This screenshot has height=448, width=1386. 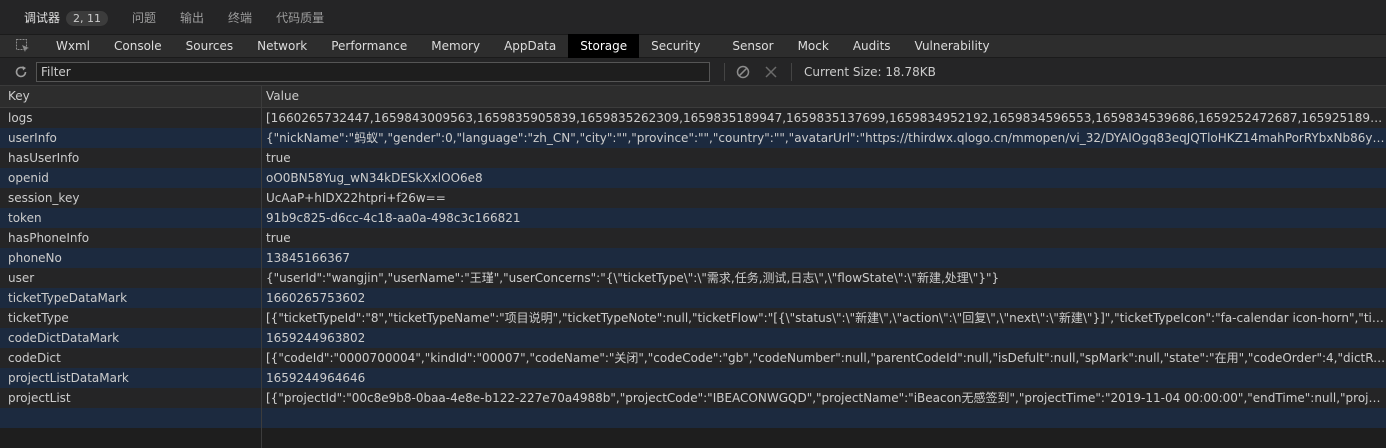 I want to click on table-row: phoneNo 13845166367, so click(x=693, y=258).